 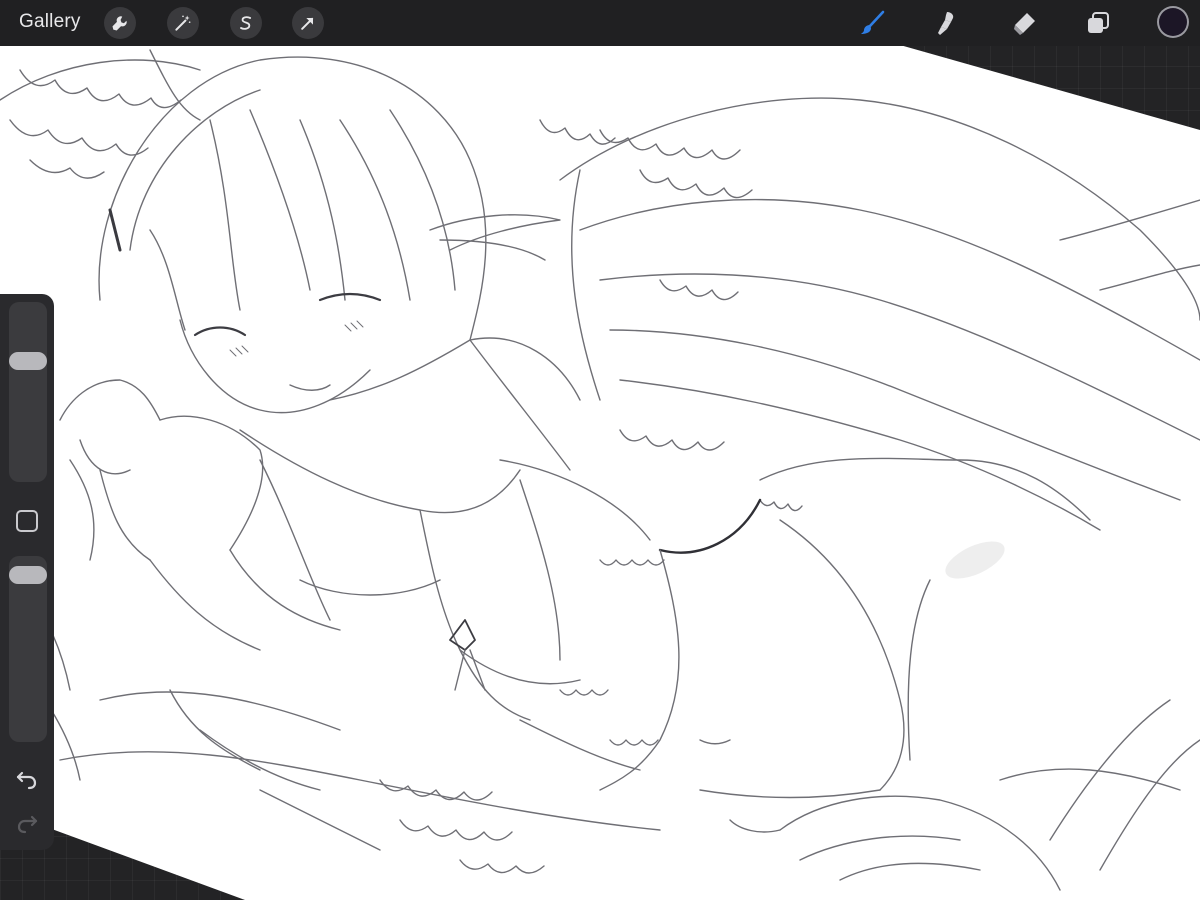 I want to click on color-picker-swatch, so click(x=1173, y=22).